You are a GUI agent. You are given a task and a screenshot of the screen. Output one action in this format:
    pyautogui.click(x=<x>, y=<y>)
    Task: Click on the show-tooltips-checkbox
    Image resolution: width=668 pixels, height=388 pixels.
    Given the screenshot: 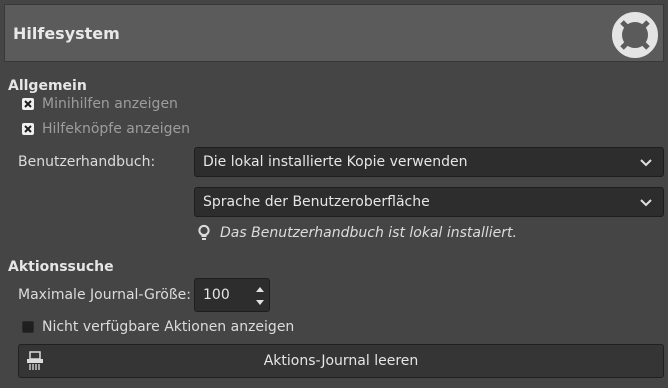 What is the action you would take?
    pyautogui.click(x=28, y=104)
    